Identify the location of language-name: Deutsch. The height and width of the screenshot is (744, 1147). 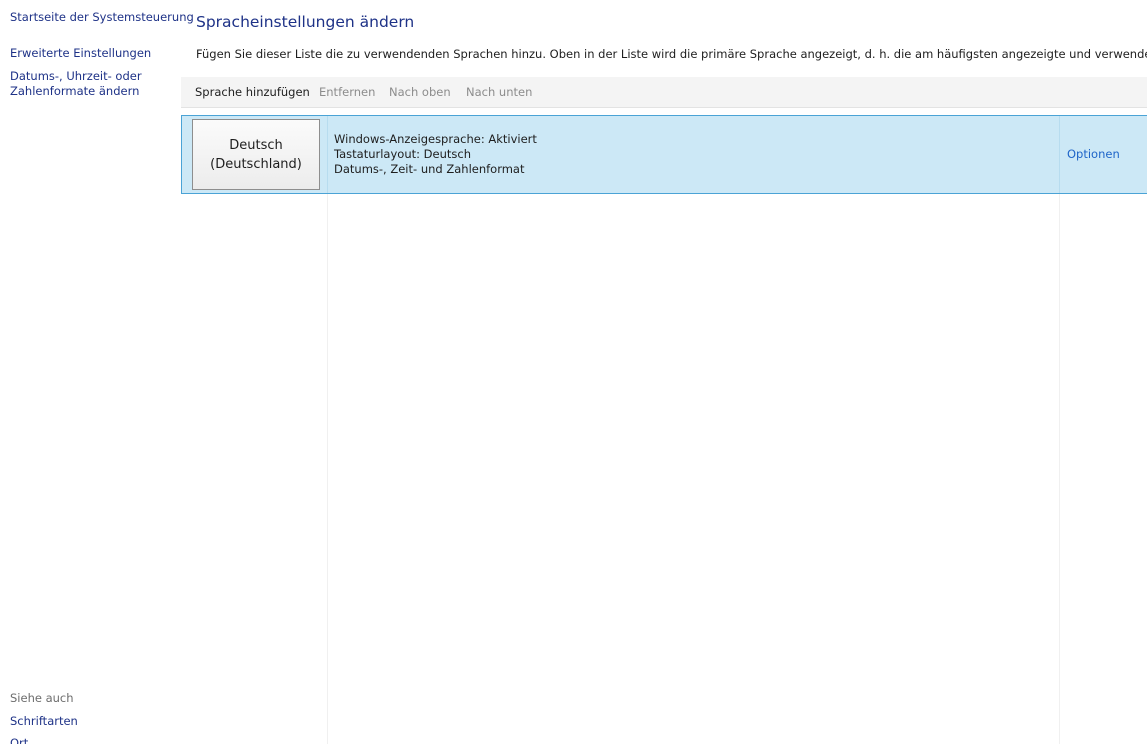
(256, 145).